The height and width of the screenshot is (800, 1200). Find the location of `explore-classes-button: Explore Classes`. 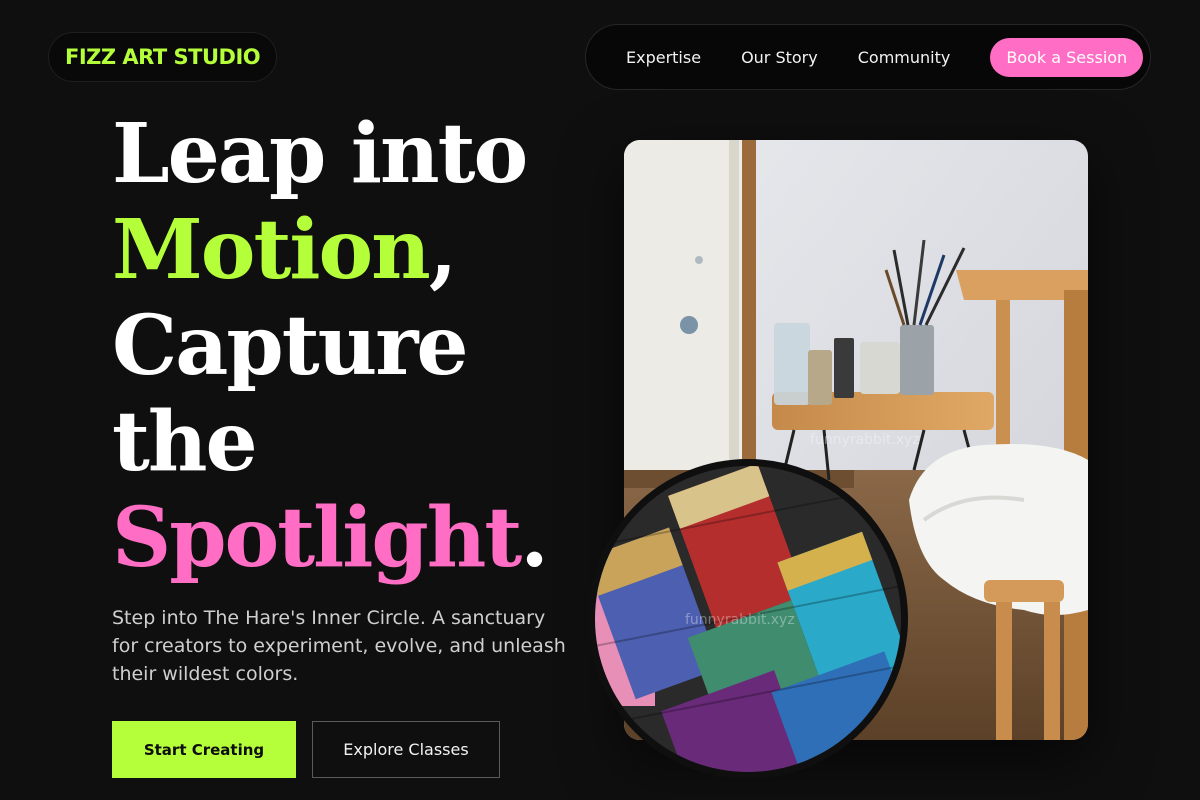

explore-classes-button: Explore Classes is located at coordinates (406, 749).